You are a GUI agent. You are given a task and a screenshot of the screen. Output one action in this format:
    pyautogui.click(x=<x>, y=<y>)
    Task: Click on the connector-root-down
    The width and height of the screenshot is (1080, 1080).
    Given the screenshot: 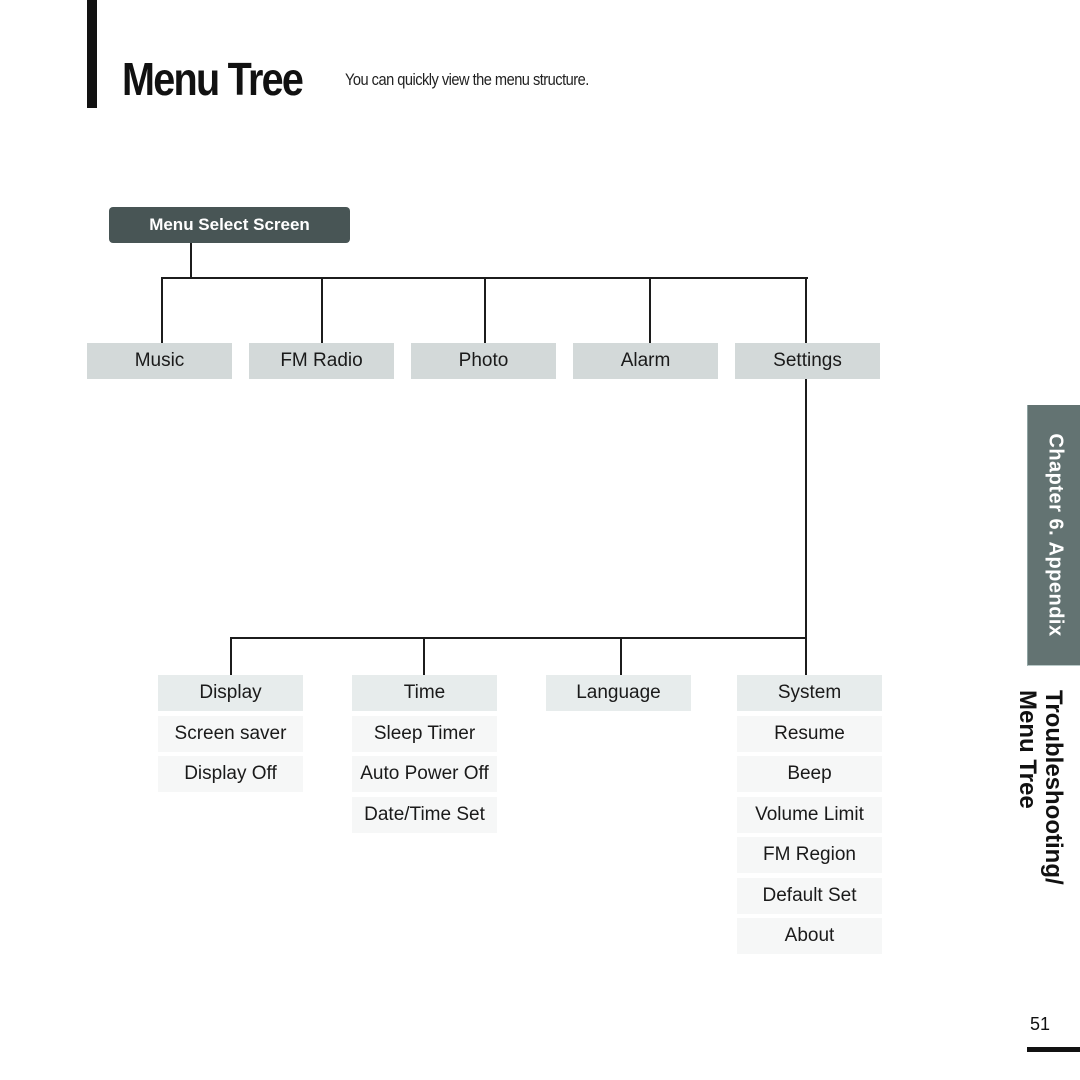 What is the action you would take?
    pyautogui.click(x=191, y=260)
    